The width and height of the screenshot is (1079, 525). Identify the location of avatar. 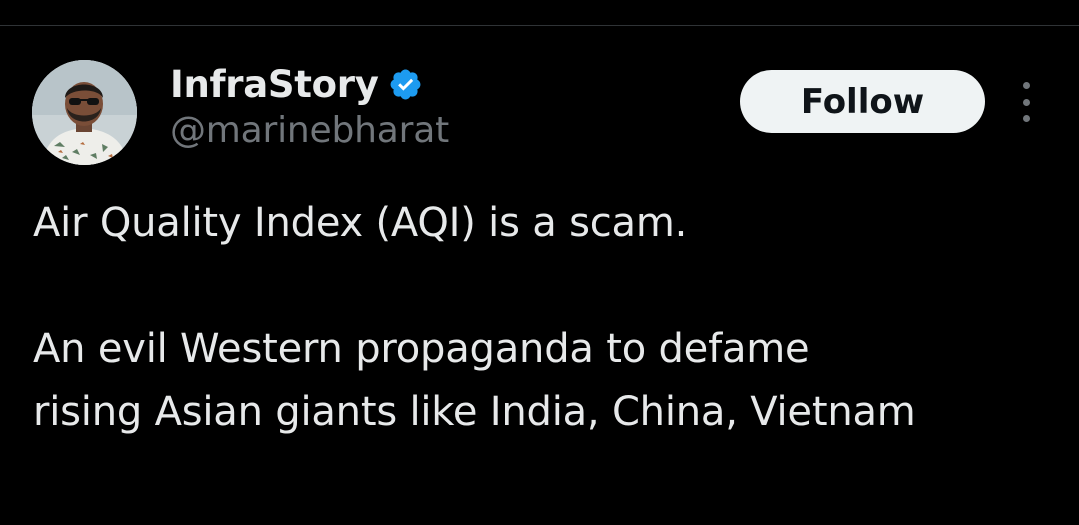
(84, 112).